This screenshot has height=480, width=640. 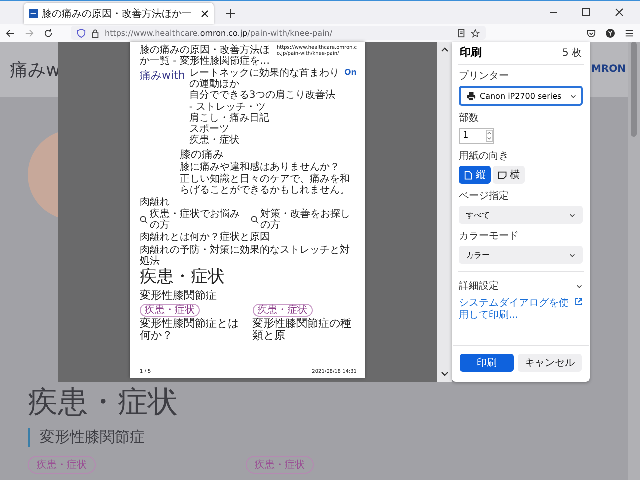 I want to click on page-heading: 疾患・症状, so click(x=103, y=403).